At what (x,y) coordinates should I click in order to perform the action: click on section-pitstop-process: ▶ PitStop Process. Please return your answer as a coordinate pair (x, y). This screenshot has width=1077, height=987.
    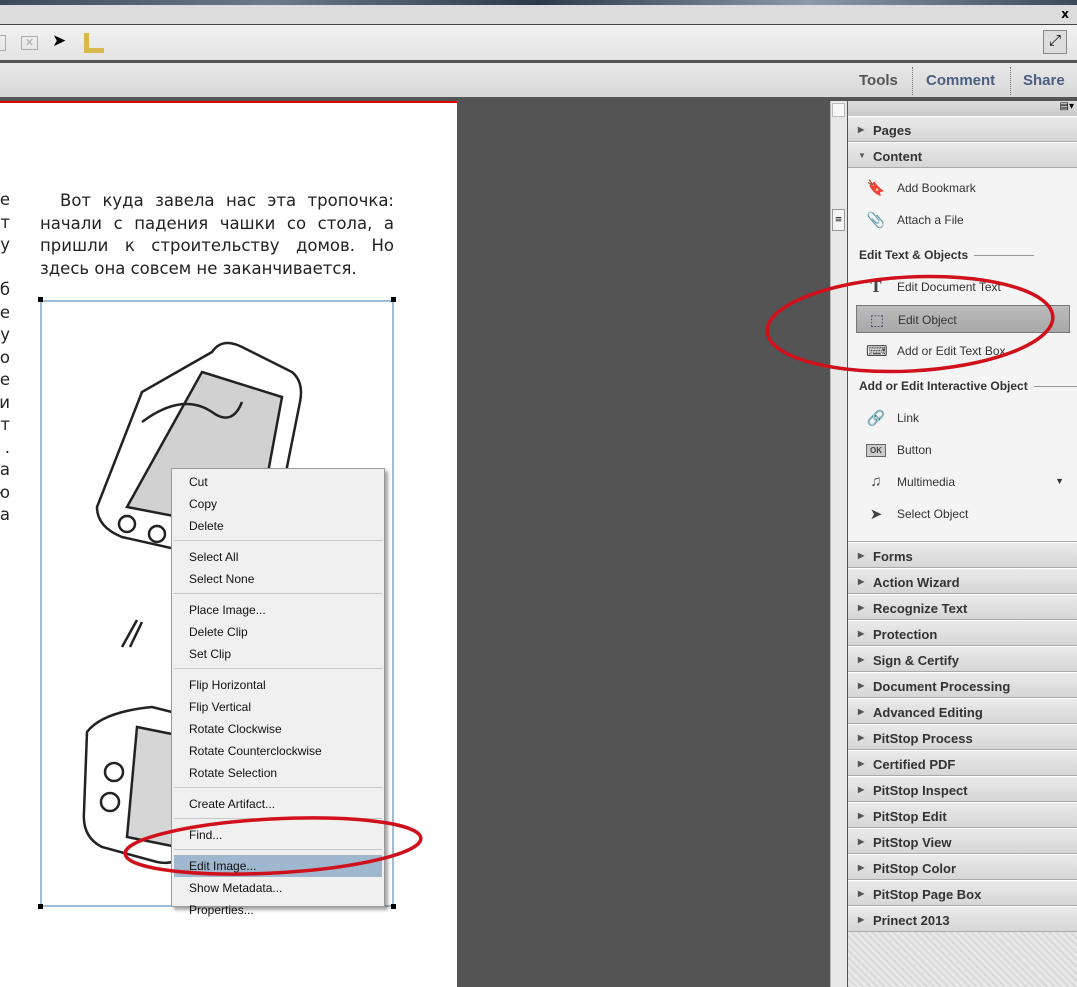
    Looking at the image, I should click on (962, 737).